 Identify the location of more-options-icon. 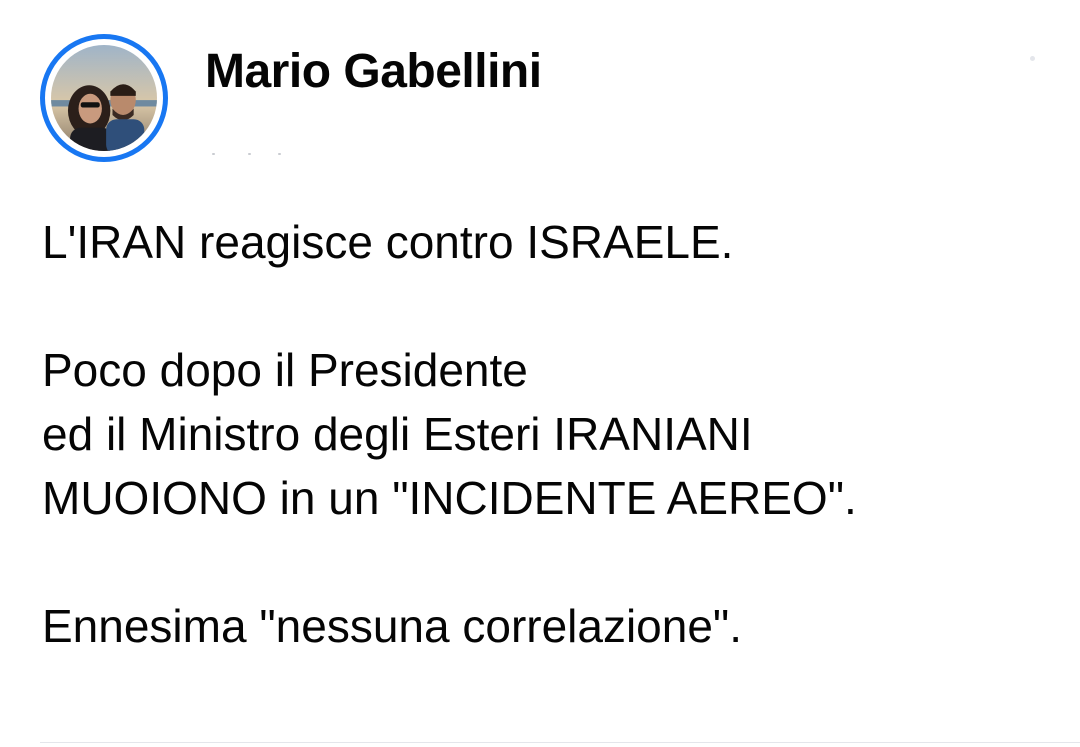
(1032, 58).